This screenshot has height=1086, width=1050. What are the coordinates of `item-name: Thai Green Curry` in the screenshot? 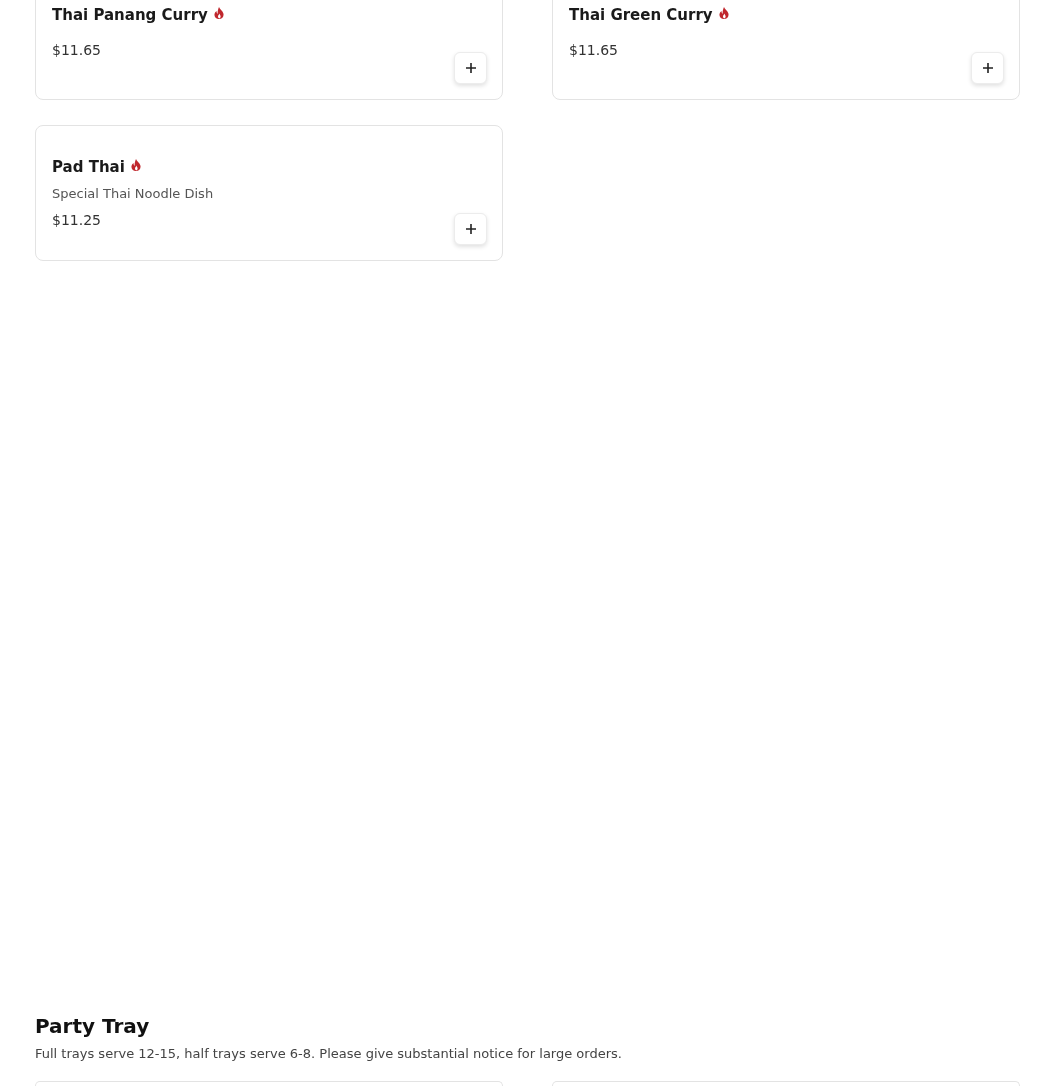 It's located at (641, 15).